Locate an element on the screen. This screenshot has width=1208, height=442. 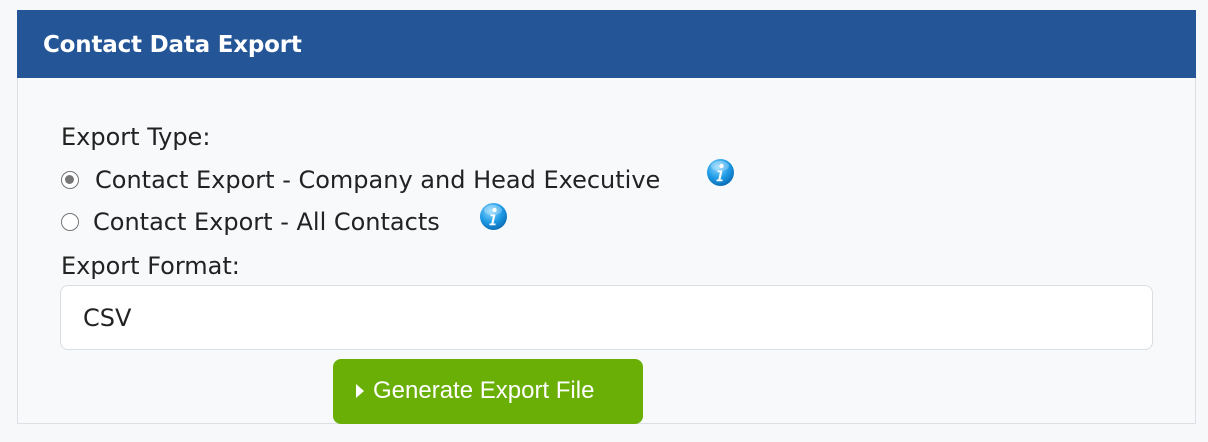
radio-button-unchecked is located at coordinates (70, 222).